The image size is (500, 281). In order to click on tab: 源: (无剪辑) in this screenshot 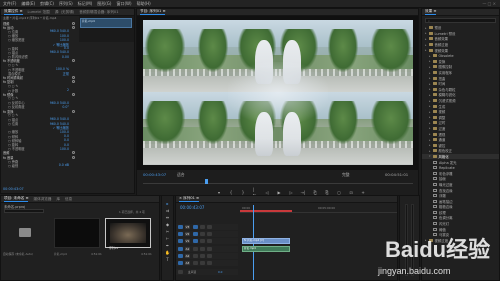, I will do `click(65, 12)`.